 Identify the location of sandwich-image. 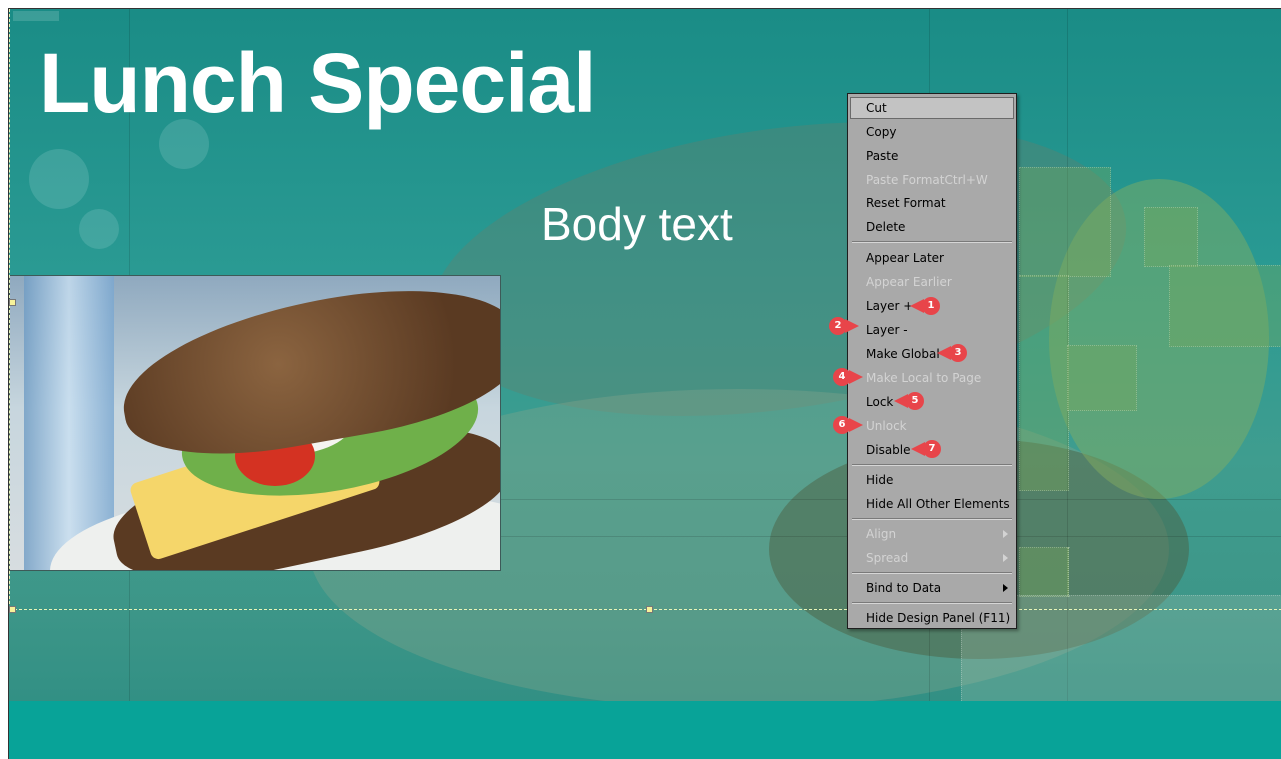
(255, 423).